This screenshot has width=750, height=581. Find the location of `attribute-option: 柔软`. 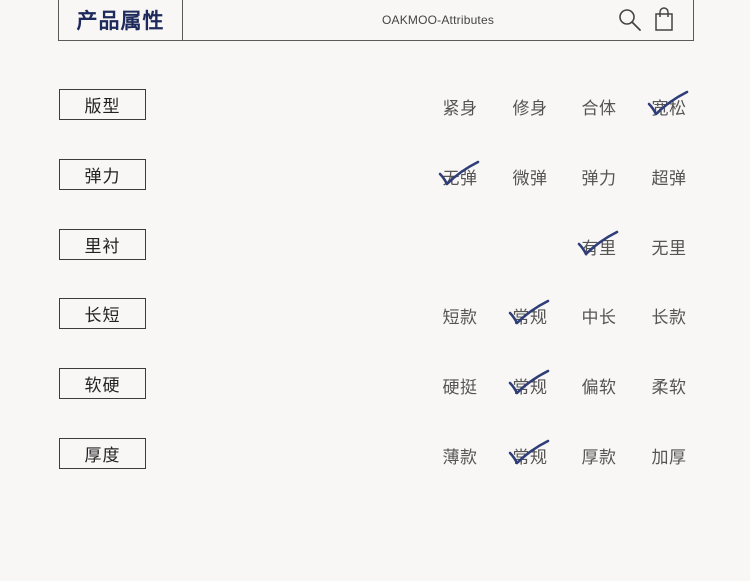

attribute-option: 柔软 is located at coordinates (669, 385).